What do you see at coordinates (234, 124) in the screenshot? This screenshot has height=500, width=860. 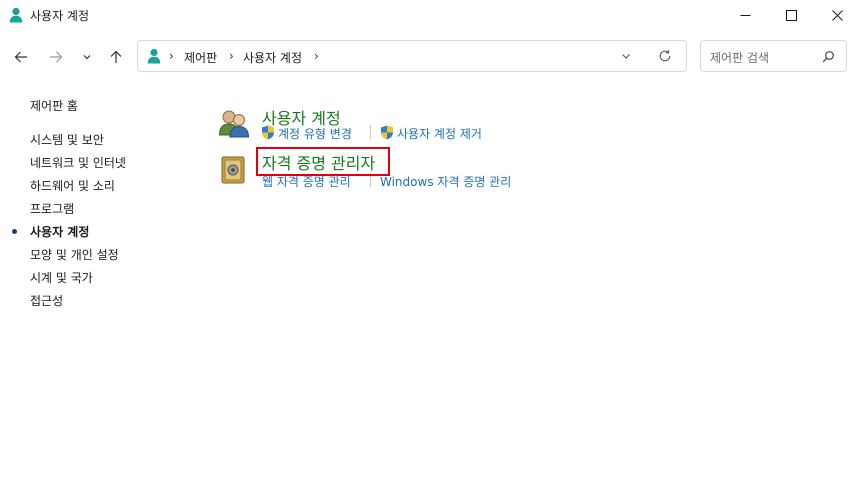 I see `users-icon` at bounding box center [234, 124].